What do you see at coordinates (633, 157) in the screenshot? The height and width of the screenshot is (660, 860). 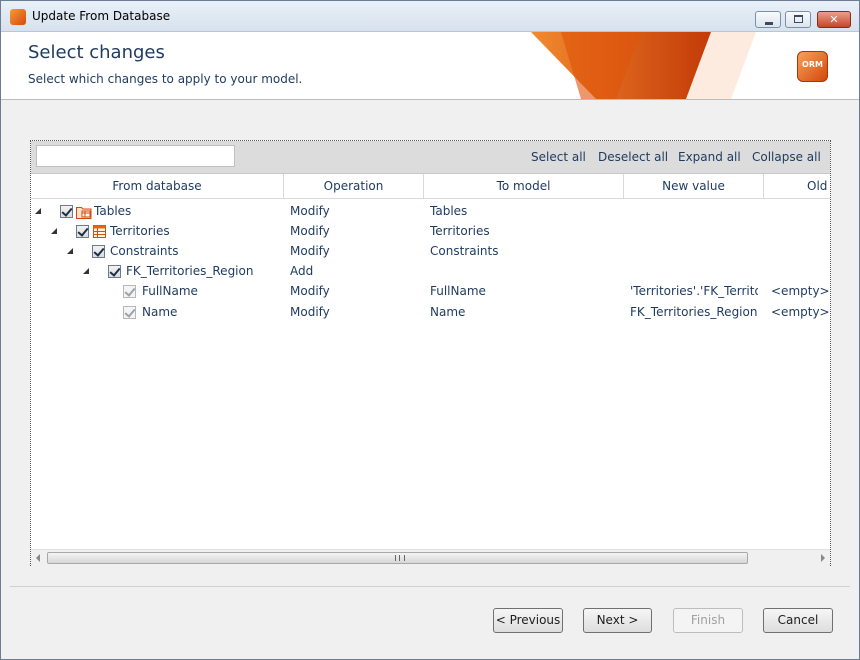 I see `deselect-all-button: Deselect all` at bounding box center [633, 157].